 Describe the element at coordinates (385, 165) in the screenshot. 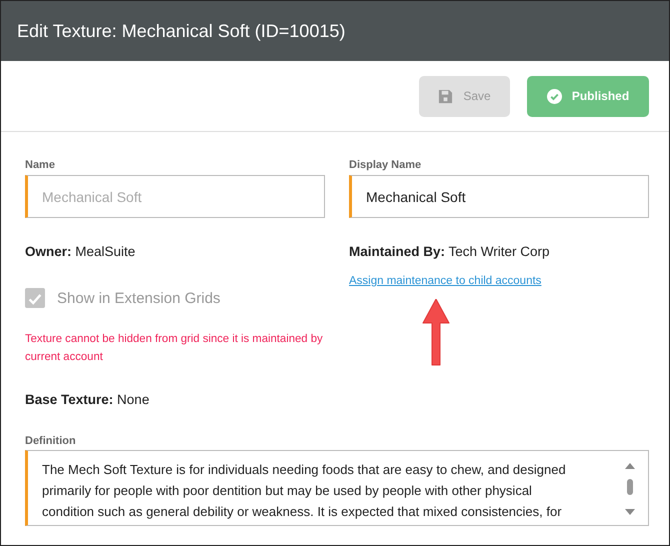

I see `field-label: Display Name` at that location.